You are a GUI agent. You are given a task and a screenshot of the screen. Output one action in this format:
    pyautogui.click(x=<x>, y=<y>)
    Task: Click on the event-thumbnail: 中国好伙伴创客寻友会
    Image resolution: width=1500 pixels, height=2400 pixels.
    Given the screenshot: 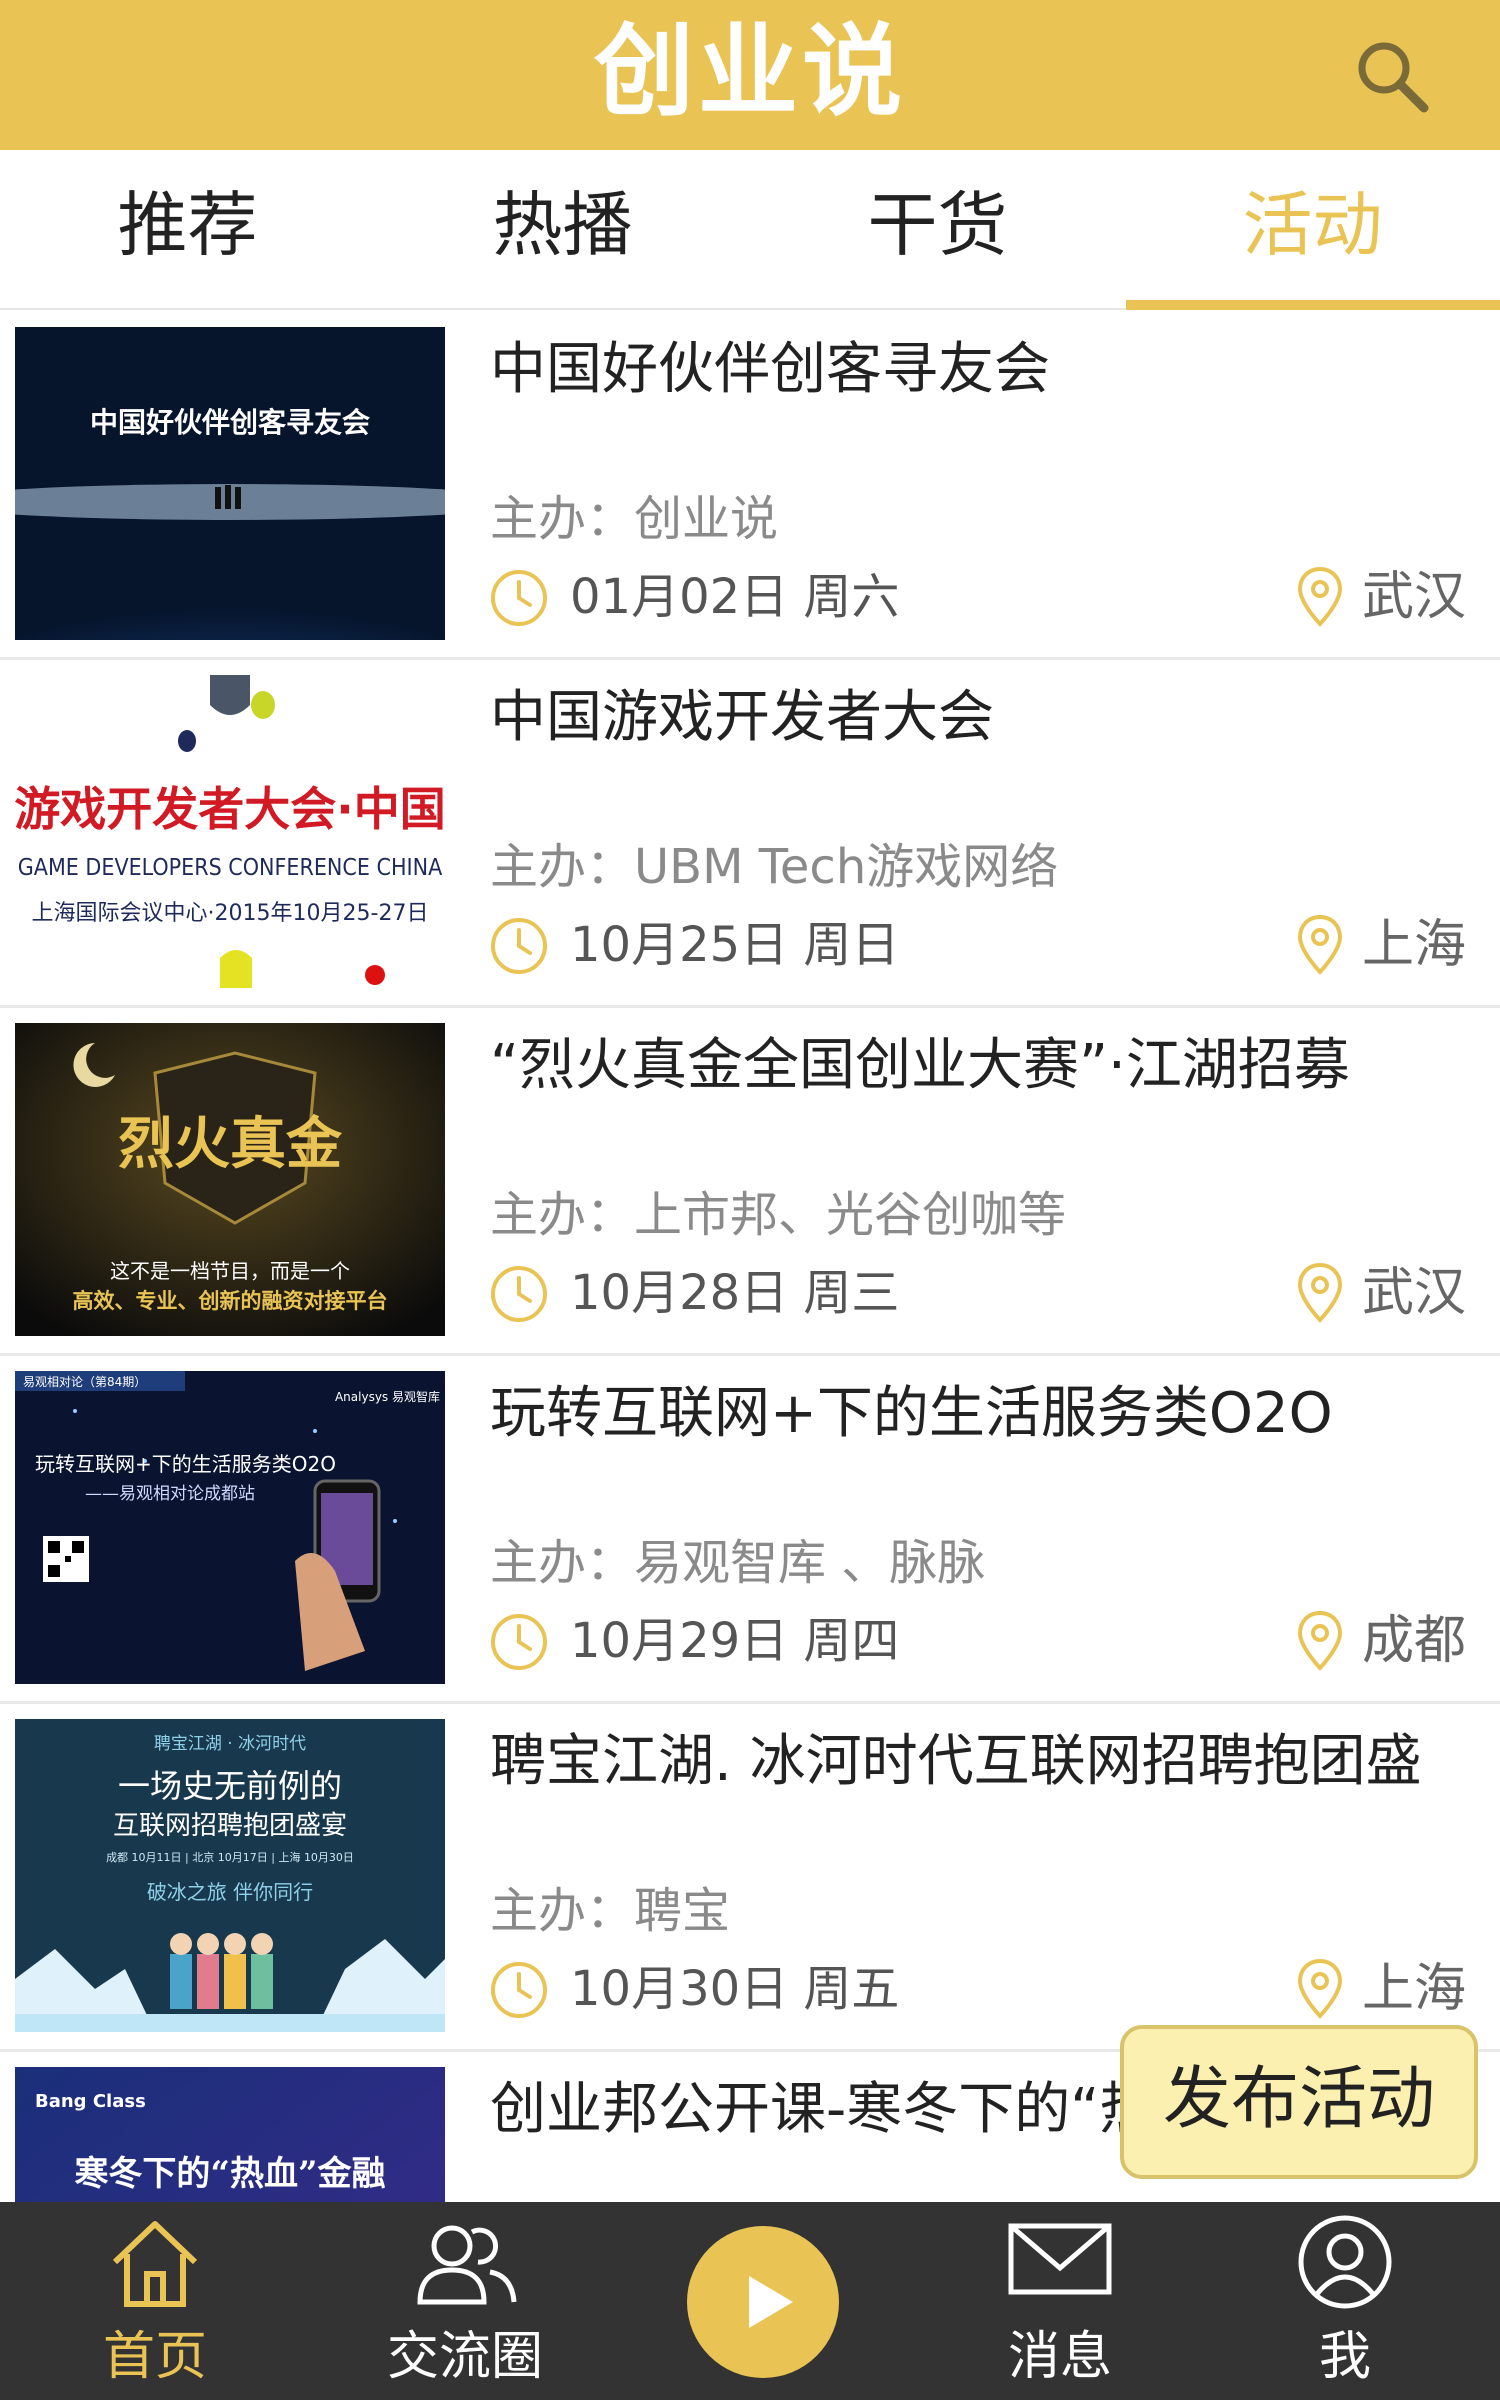 What is the action you would take?
    pyautogui.click(x=230, y=483)
    